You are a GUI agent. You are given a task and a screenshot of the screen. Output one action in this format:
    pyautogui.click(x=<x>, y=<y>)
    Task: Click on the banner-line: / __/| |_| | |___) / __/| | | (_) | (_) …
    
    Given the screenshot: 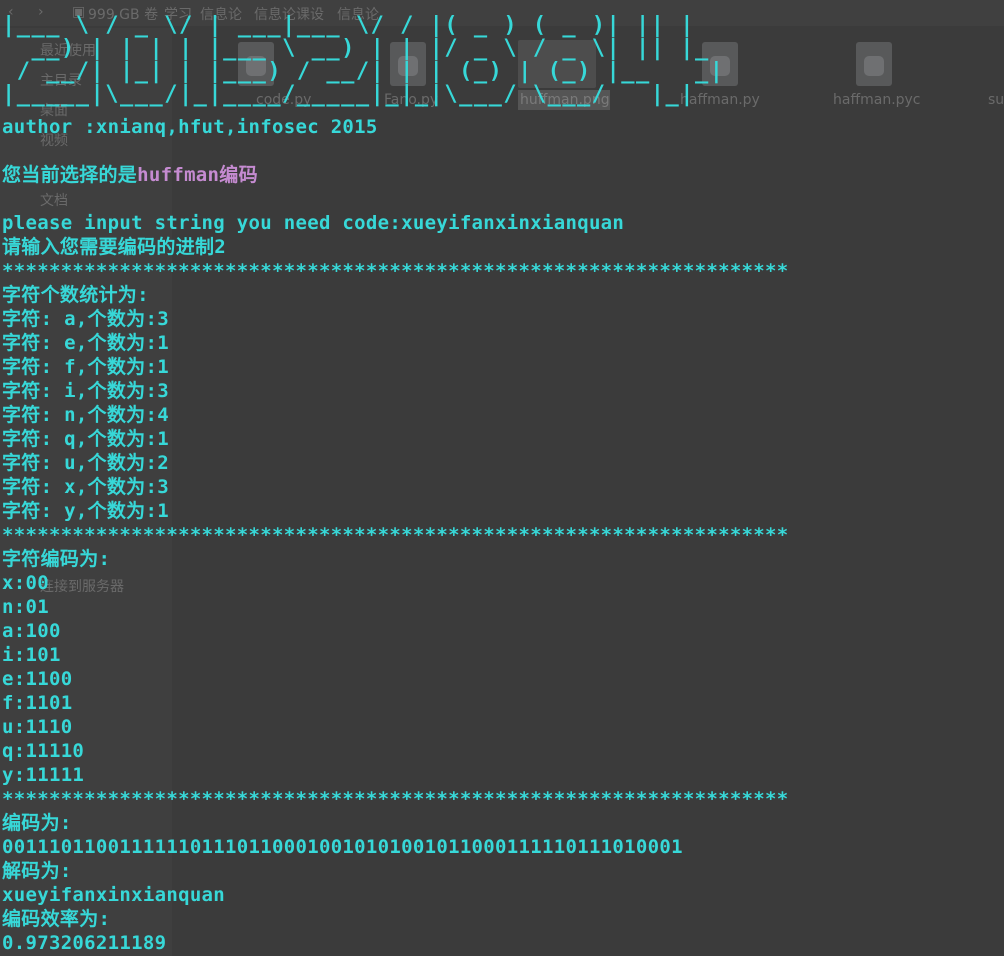 What is the action you would take?
    pyautogui.click(x=363, y=71)
    